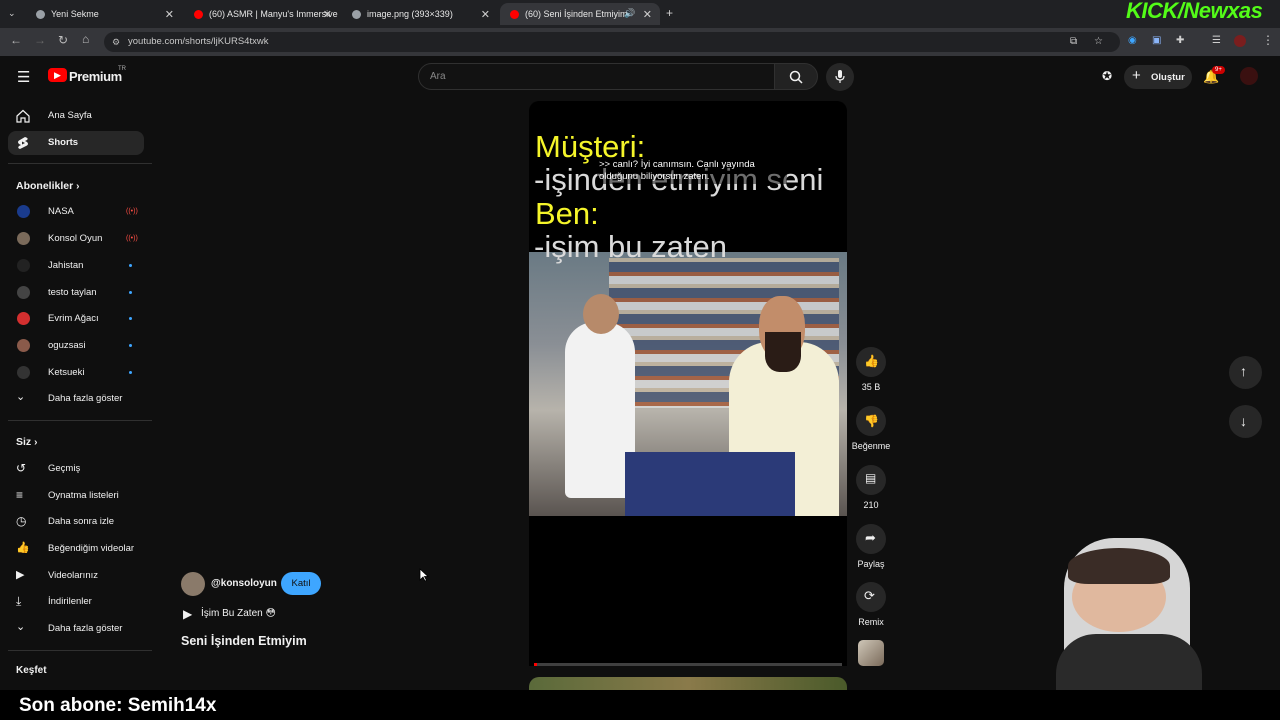 The width and height of the screenshot is (1280, 720). I want to click on thumbs-up-icon: 👍, so click(871, 361).